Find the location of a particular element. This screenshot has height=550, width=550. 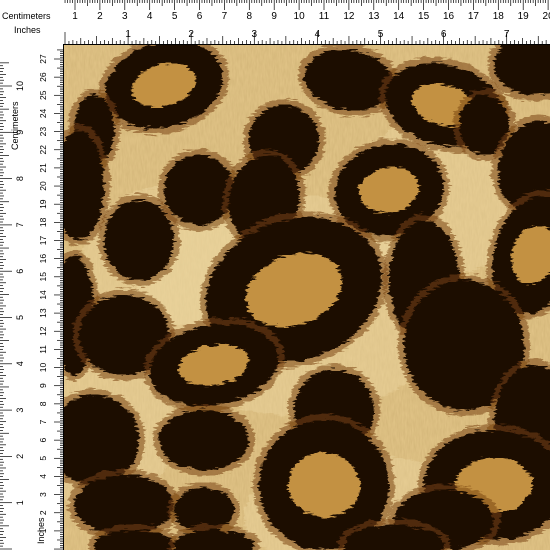

top-inch-label: 7 is located at coordinates (507, 34).